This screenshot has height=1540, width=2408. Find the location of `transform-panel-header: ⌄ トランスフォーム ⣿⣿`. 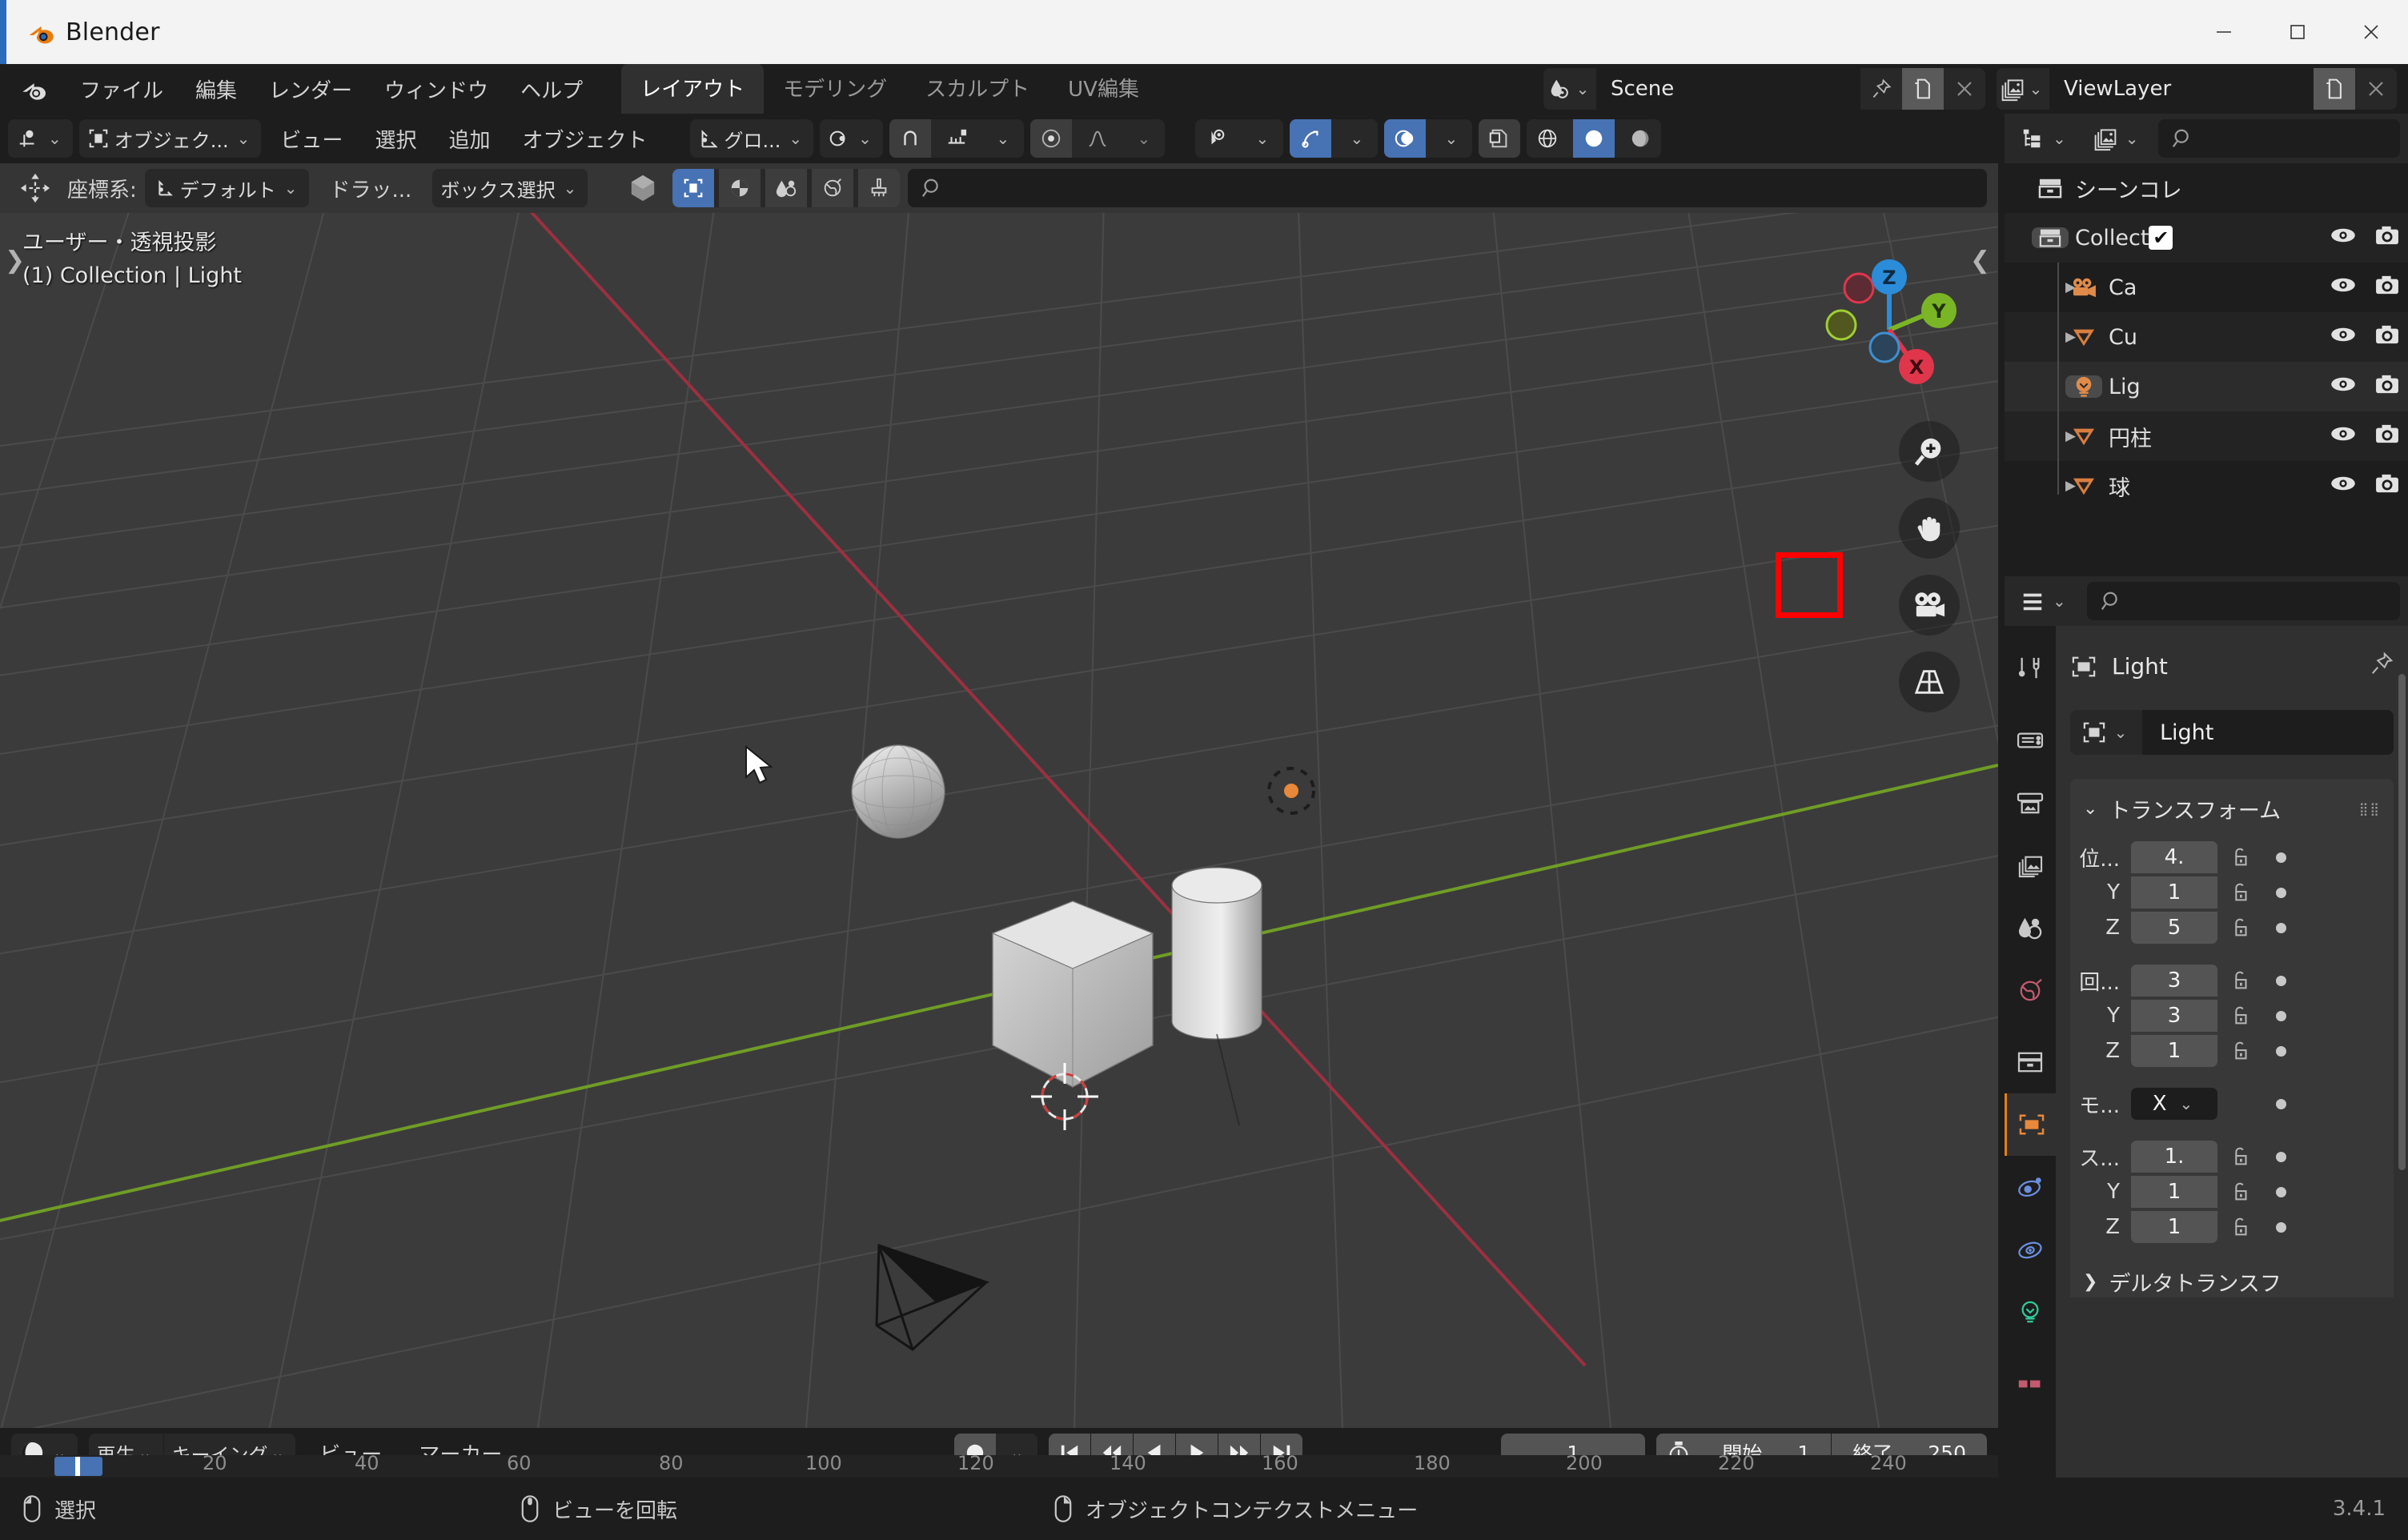

transform-panel-header: ⌄ トランスフォーム ⣿⣿ is located at coordinates (2232, 809).